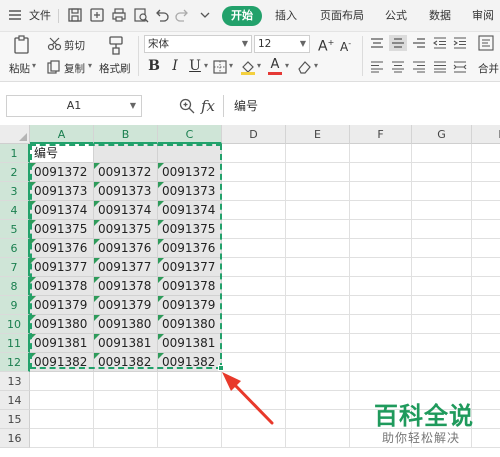  Describe the element at coordinates (254, 381) in the screenshot. I see `cell-d13` at that location.